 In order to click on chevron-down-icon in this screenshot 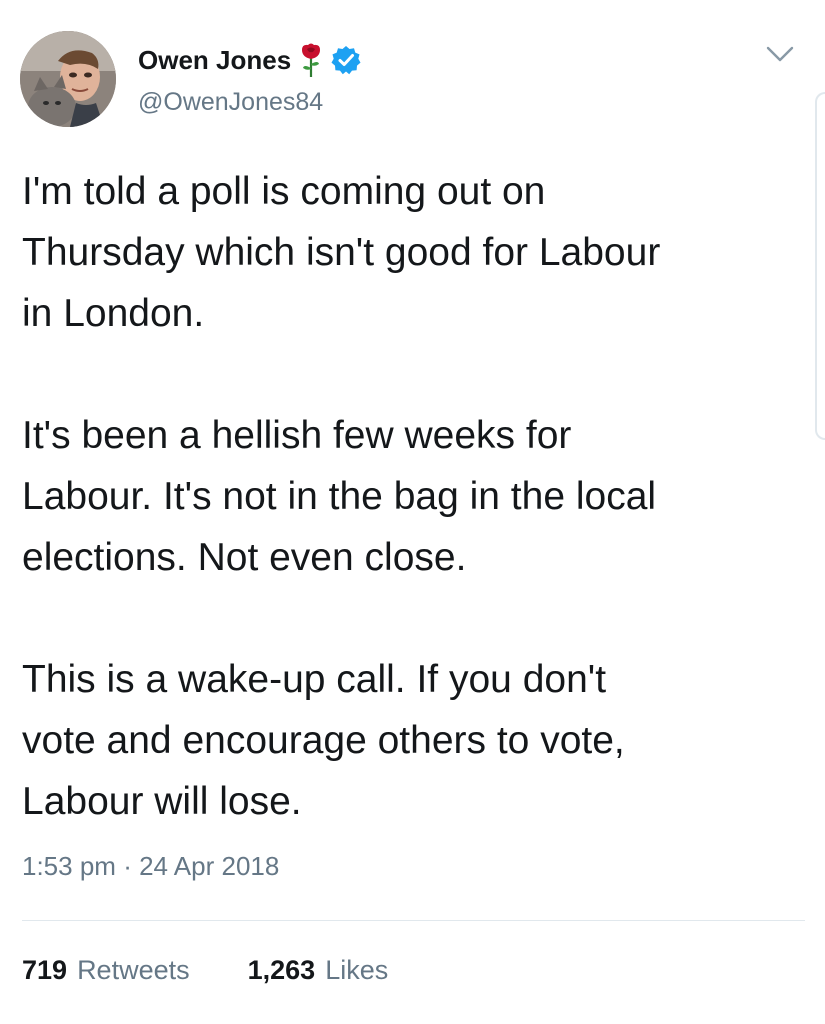, I will do `click(780, 54)`.